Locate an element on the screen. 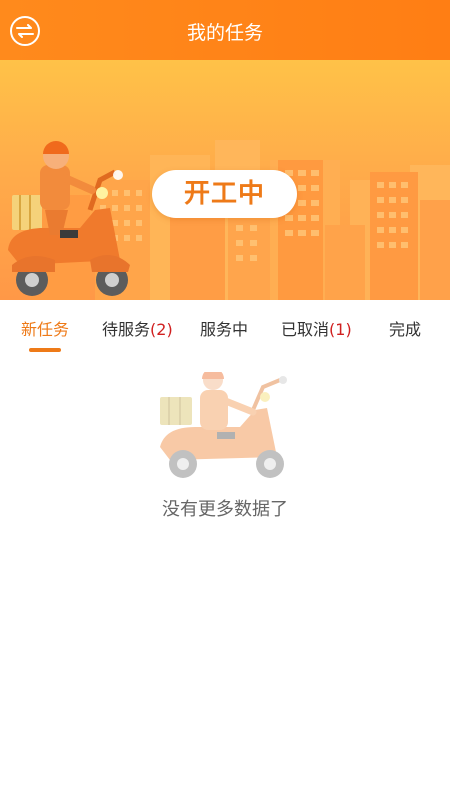 This screenshot has height=800, width=450. tab-completed: 完成 is located at coordinates (405, 328).